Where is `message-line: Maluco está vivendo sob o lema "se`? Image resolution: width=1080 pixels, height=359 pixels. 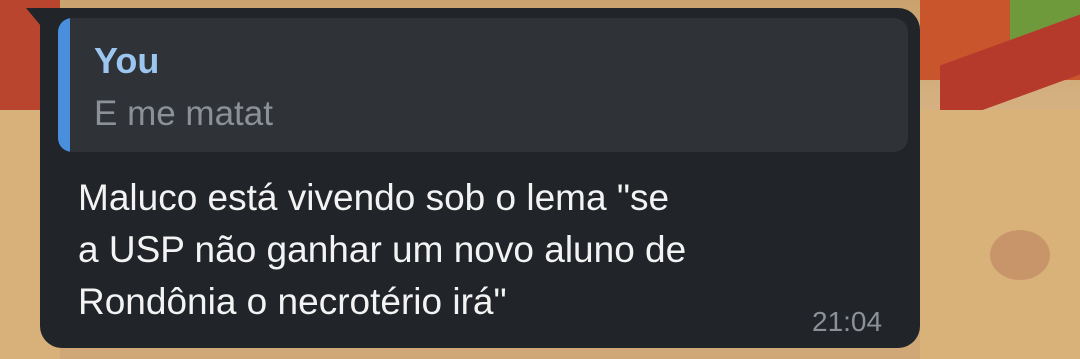 message-line: Maluco está vivendo sob o lema "se is located at coordinates (374, 197).